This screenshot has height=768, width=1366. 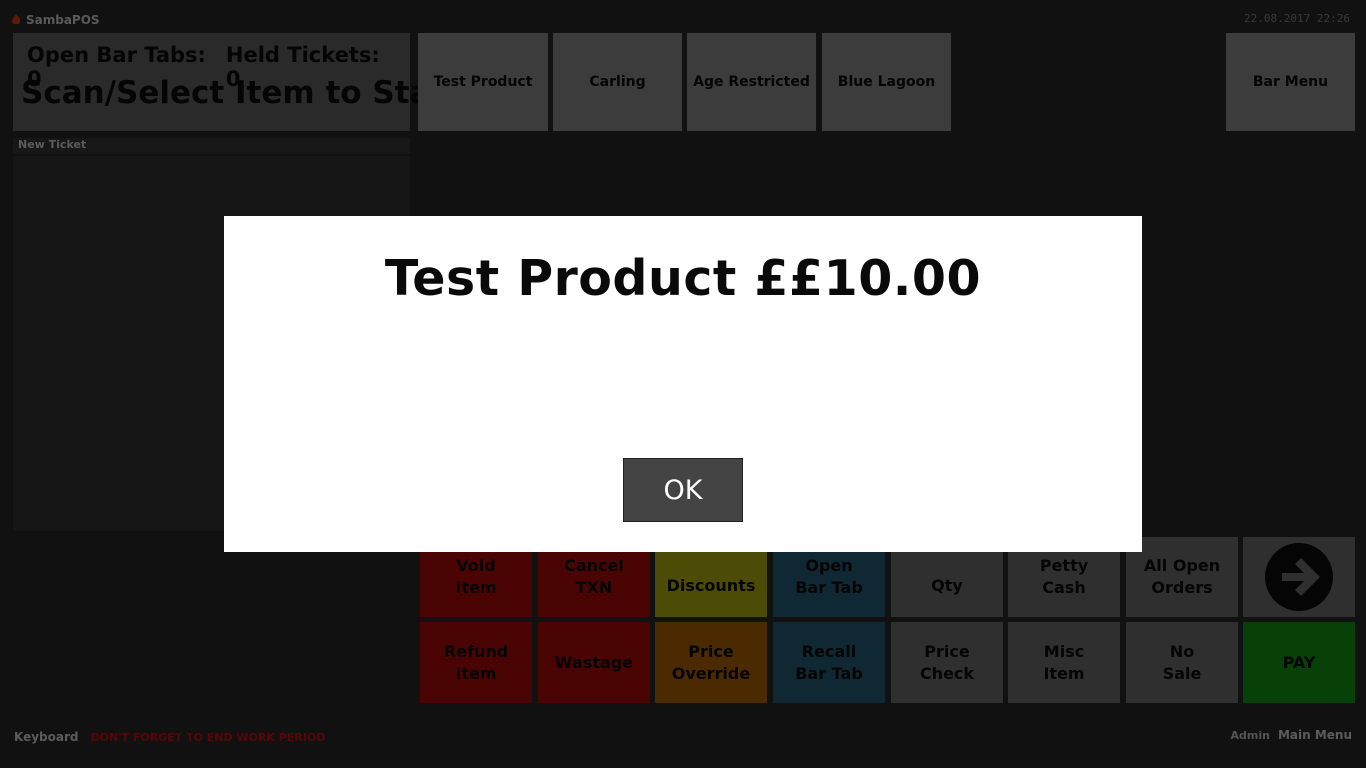 I want to click on arrow-right-circle-icon, so click(x=1299, y=577).